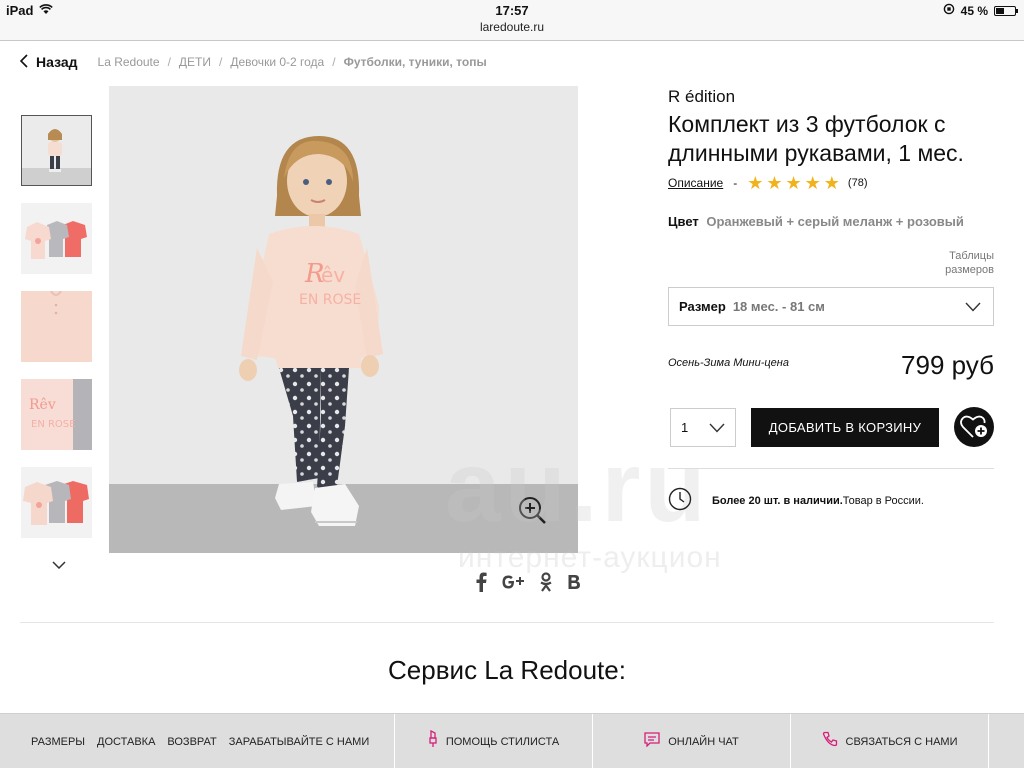 Image resolution: width=1024 pixels, height=768 pixels. I want to click on thumbnail-set-front, so click(56, 238).